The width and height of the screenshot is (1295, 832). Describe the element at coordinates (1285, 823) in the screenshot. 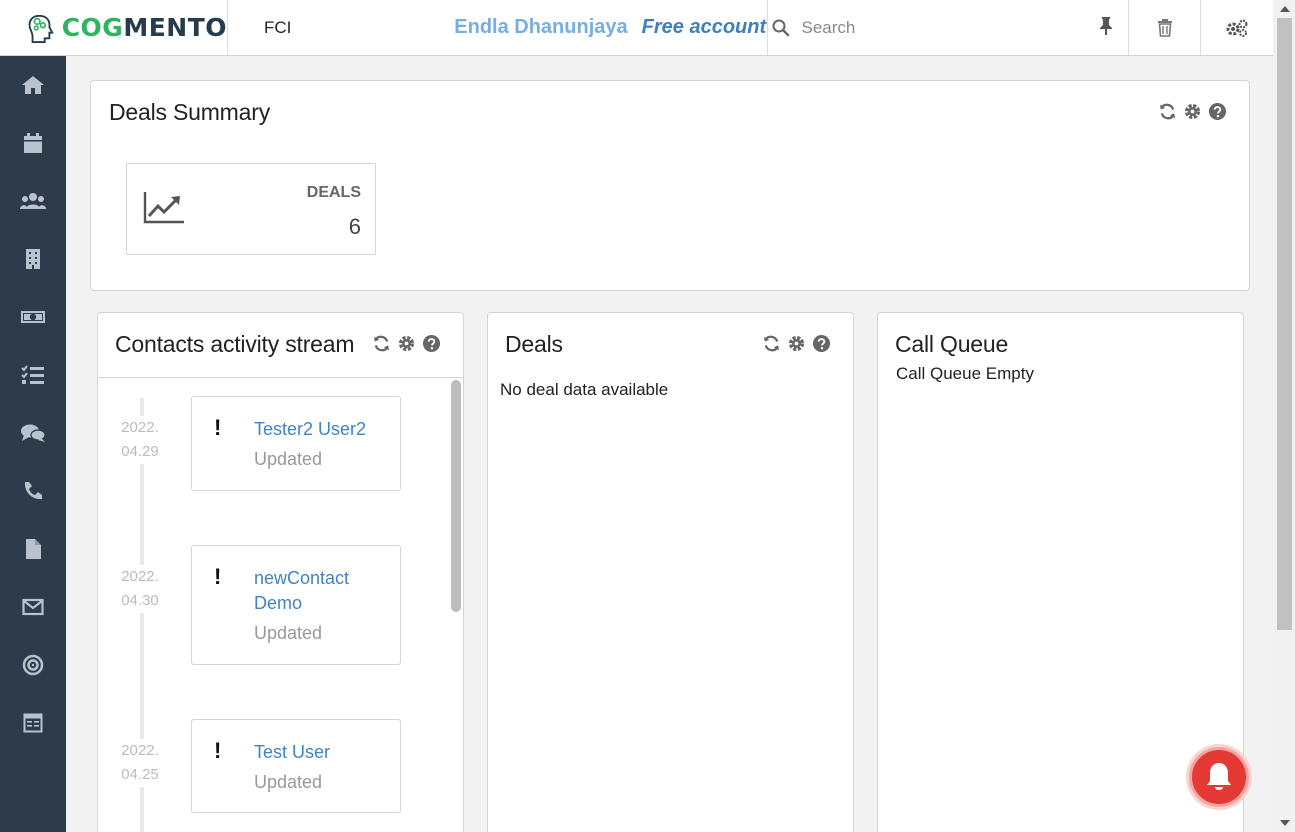

I see `scroll-down-arrow` at that location.